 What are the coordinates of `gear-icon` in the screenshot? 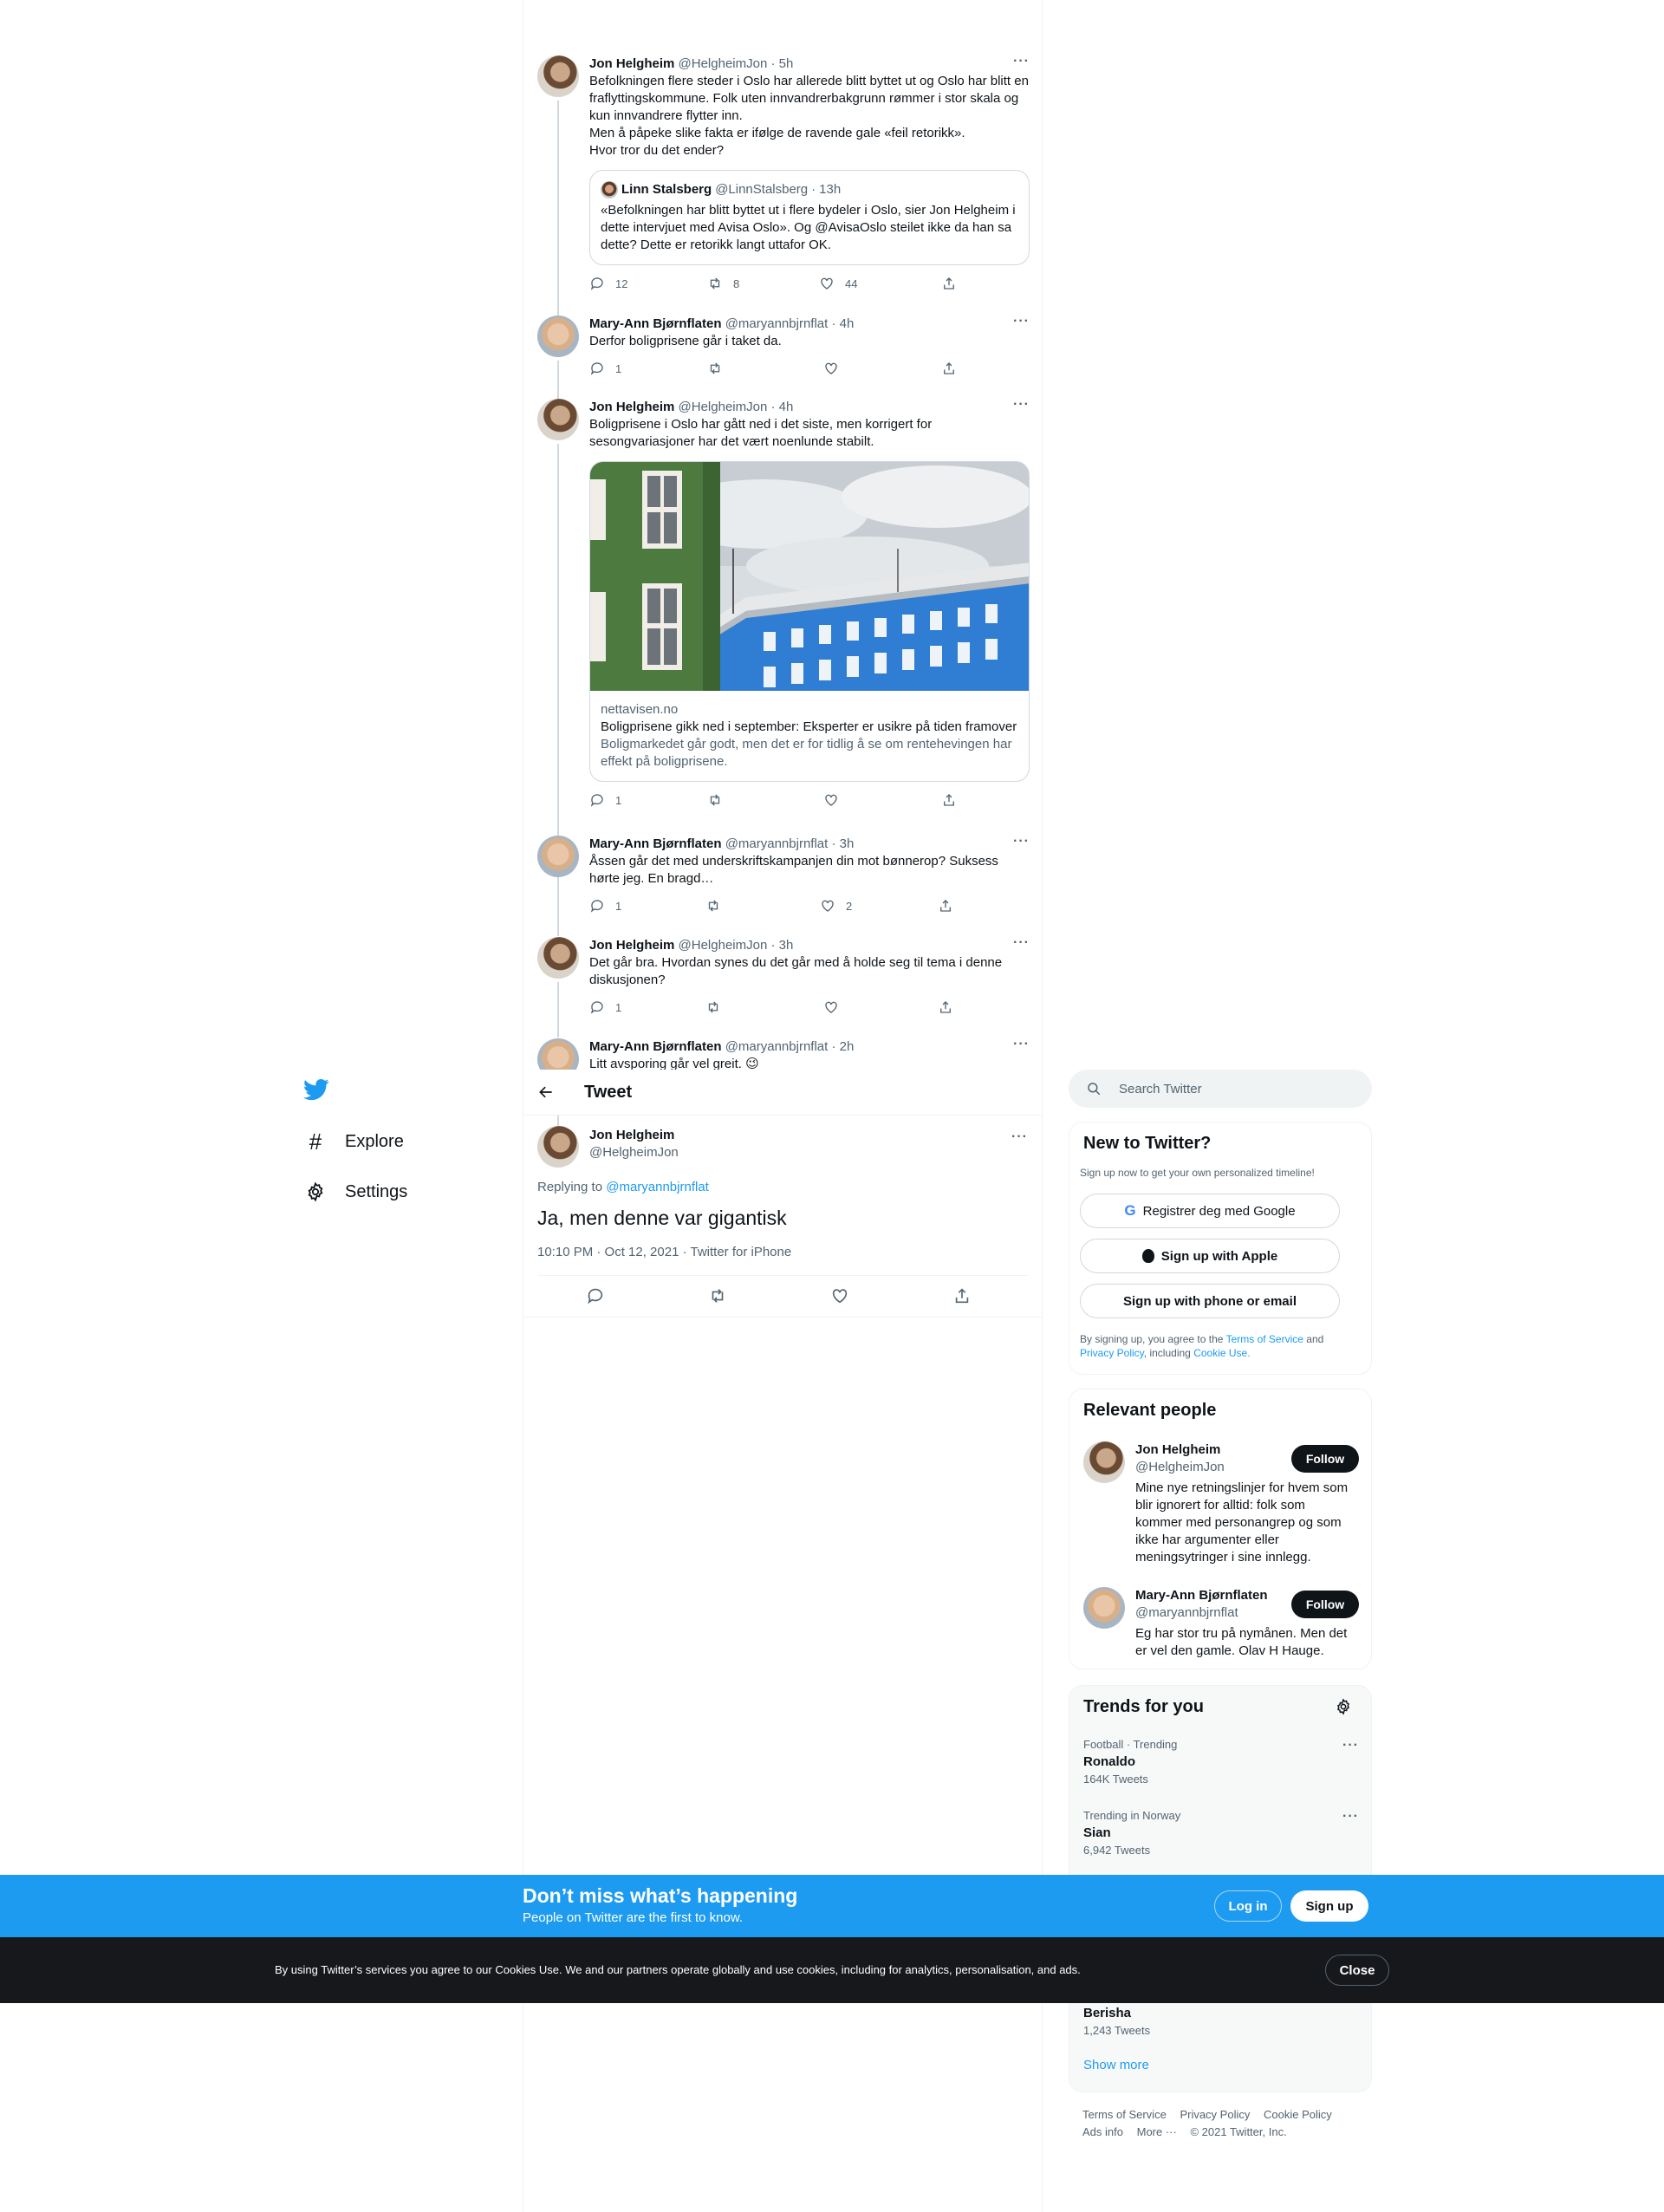 It's located at (1343, 1709).